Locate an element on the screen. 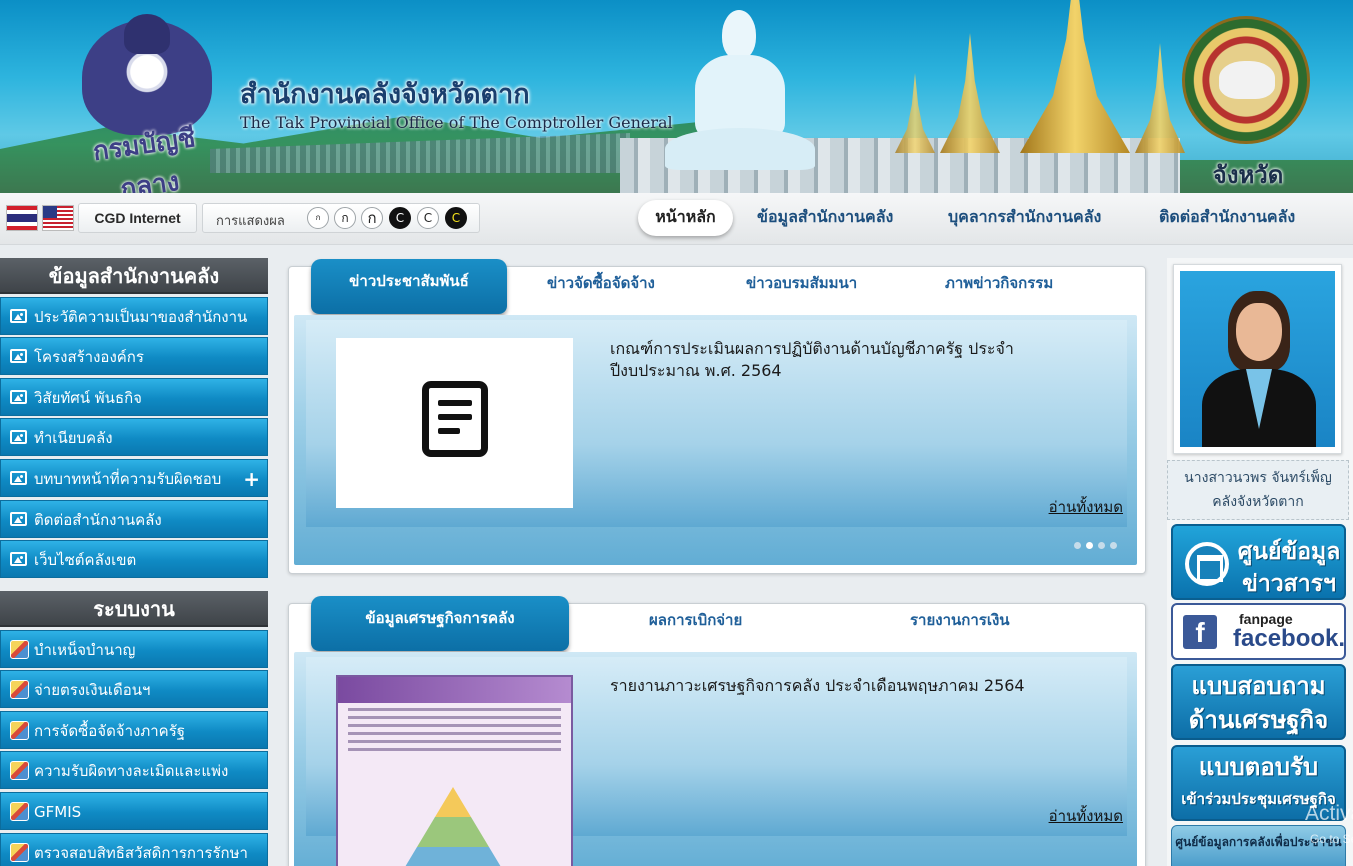 This screenshot has width=1353, height=866. sidebar-item-district-sites: เว็บไซต์คลังเขต is located at coordinates (134, 559).